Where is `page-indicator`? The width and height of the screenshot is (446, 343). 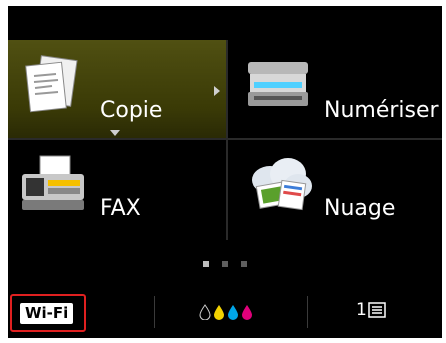 page-indicator is located at coordinates (225, 259).